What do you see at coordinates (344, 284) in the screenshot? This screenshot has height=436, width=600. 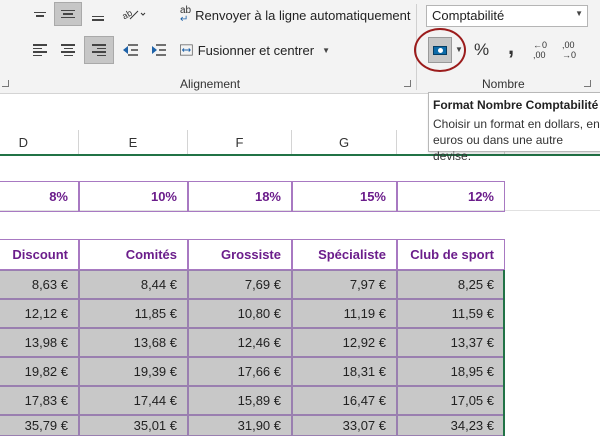 I see `table-cell: 7,97 €` at bounding box center [344, 284].